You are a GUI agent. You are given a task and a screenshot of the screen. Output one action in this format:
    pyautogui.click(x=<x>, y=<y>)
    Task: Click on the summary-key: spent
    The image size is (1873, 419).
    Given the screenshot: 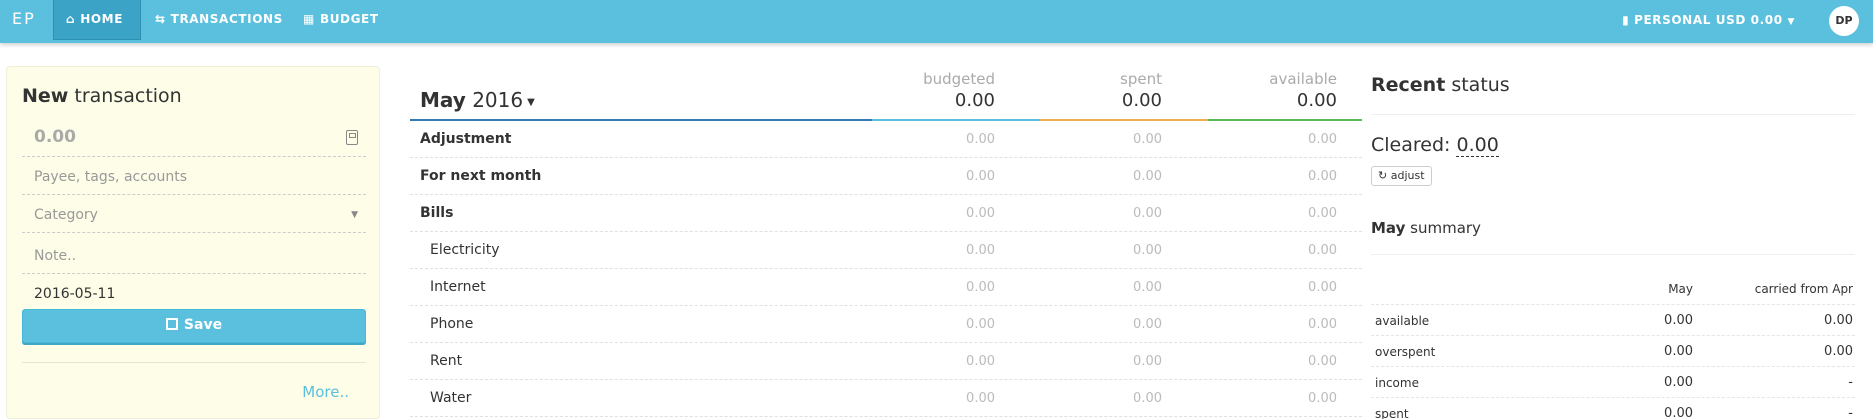 What is the action you would take?
    pyautogui.click(x=1392, y=413)
    